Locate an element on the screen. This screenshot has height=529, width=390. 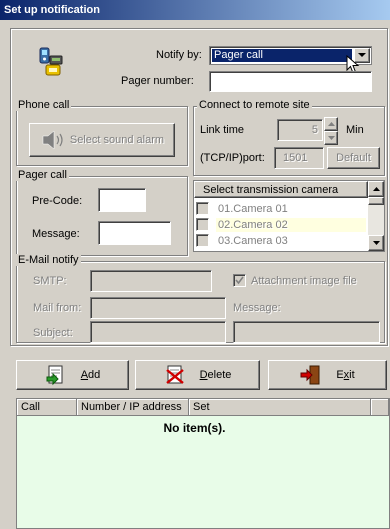
email-message-input is located at coordinates (306, 332).